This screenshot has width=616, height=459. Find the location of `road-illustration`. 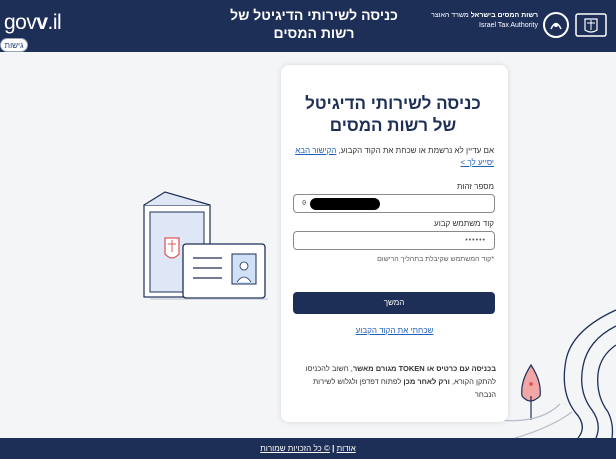

road-illustration is located at coordinates (556, 374).